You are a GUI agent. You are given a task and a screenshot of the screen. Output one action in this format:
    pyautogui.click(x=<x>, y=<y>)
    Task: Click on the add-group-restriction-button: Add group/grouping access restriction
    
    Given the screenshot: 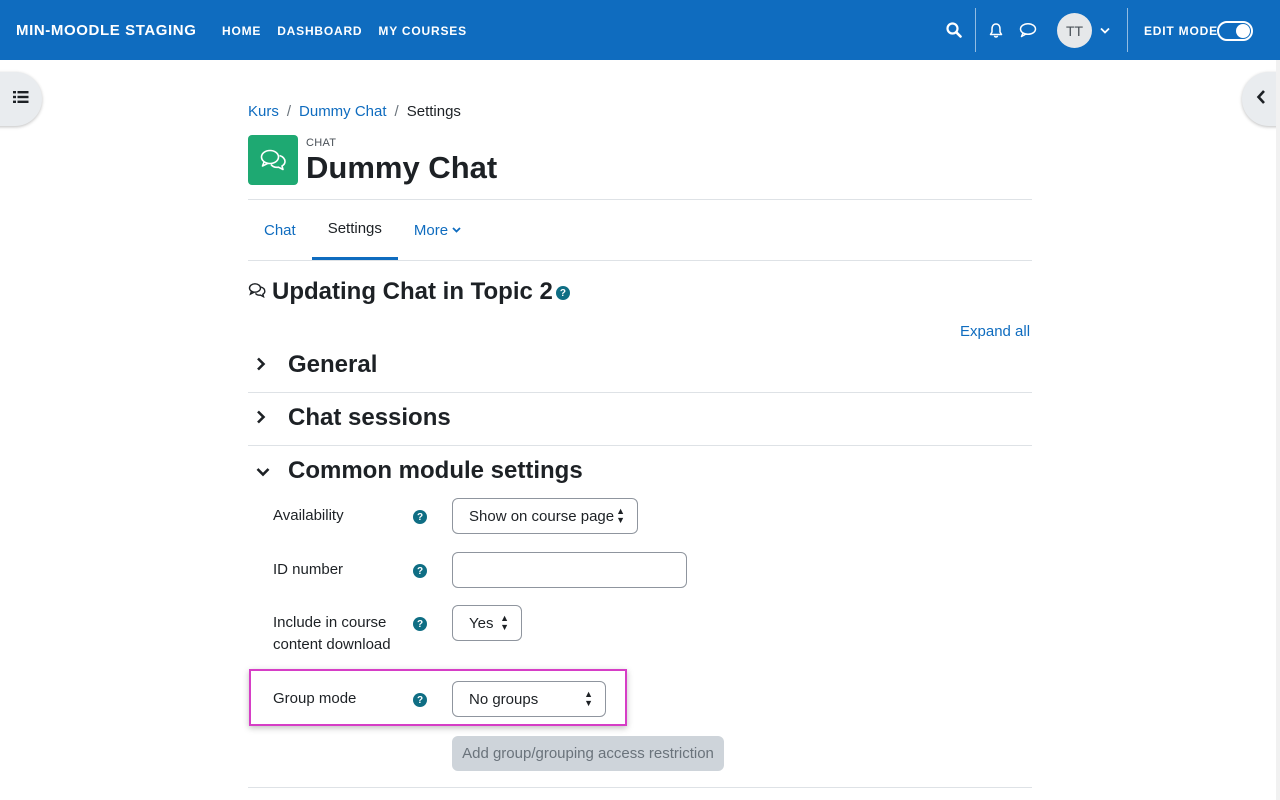 What is the action you would take?
    pyautogui.click(x=588, y=753)
    